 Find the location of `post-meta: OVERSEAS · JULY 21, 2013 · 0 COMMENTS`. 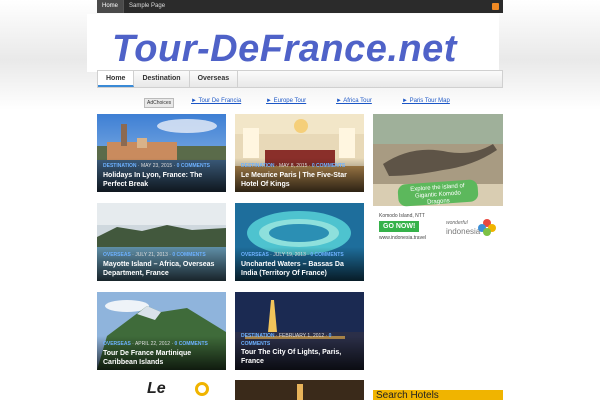

post-meta: OVERSEAS · JULY 21, 2013 · 0 COMMENTS is located at coordinates (154, 255).